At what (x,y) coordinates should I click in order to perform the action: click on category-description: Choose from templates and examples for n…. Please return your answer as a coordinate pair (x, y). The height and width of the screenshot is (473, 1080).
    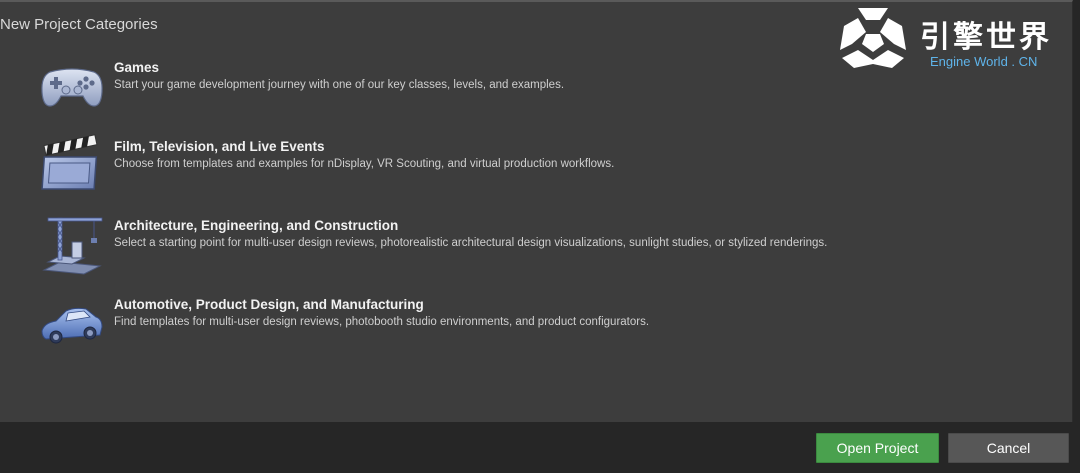
    Looking at the image, I should click on (364, 164).